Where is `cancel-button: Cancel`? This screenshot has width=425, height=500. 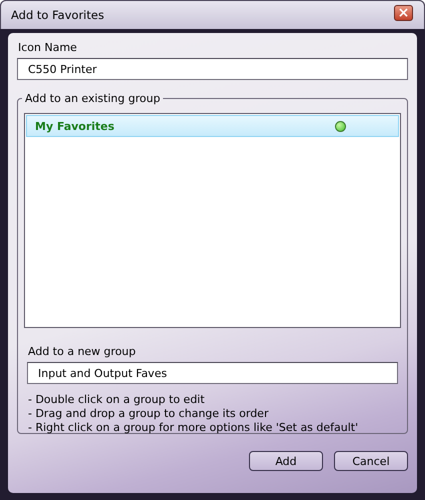 cancel-button: Cancel is located at coordinates (371, 461).